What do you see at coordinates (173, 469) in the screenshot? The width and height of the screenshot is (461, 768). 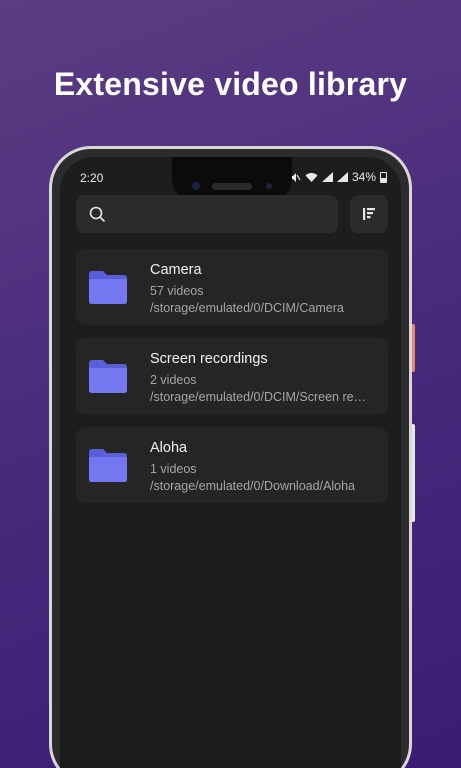 I see `folder-video-count: 1 videos` at bounding box center [173, 469].